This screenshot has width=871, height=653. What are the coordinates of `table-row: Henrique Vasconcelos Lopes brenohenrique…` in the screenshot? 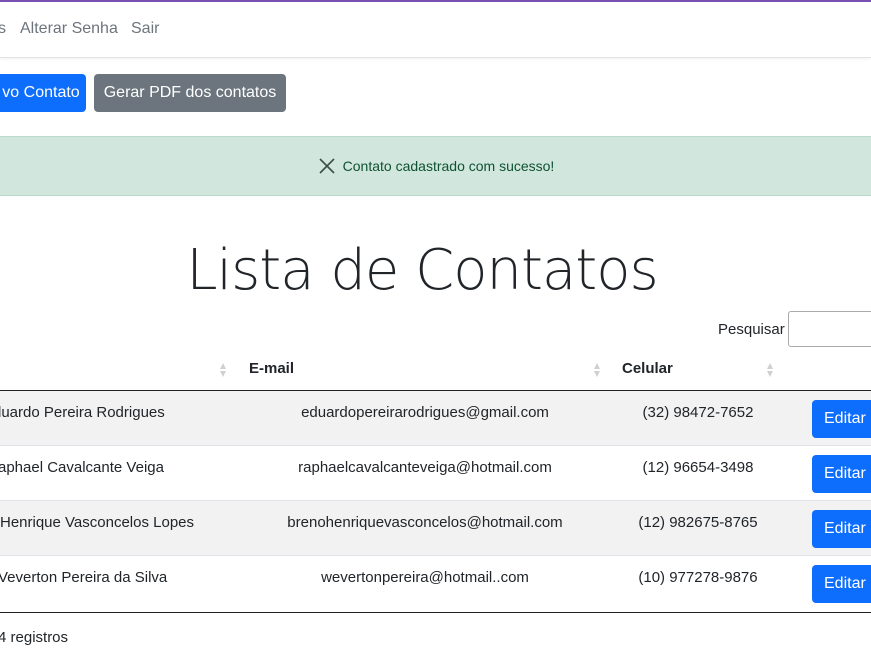 It's located at (435, 528).